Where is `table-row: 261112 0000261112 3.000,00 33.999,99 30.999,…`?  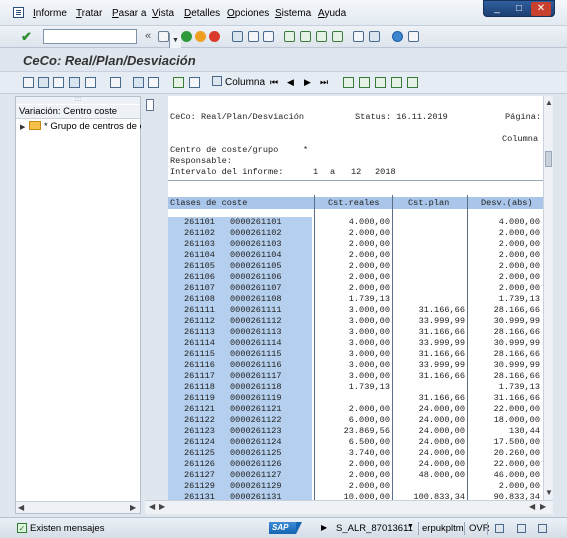
table-row: 261112 0000261112 3.000,00 33.999,99 30.999,… is located at coordinates (355, 321).